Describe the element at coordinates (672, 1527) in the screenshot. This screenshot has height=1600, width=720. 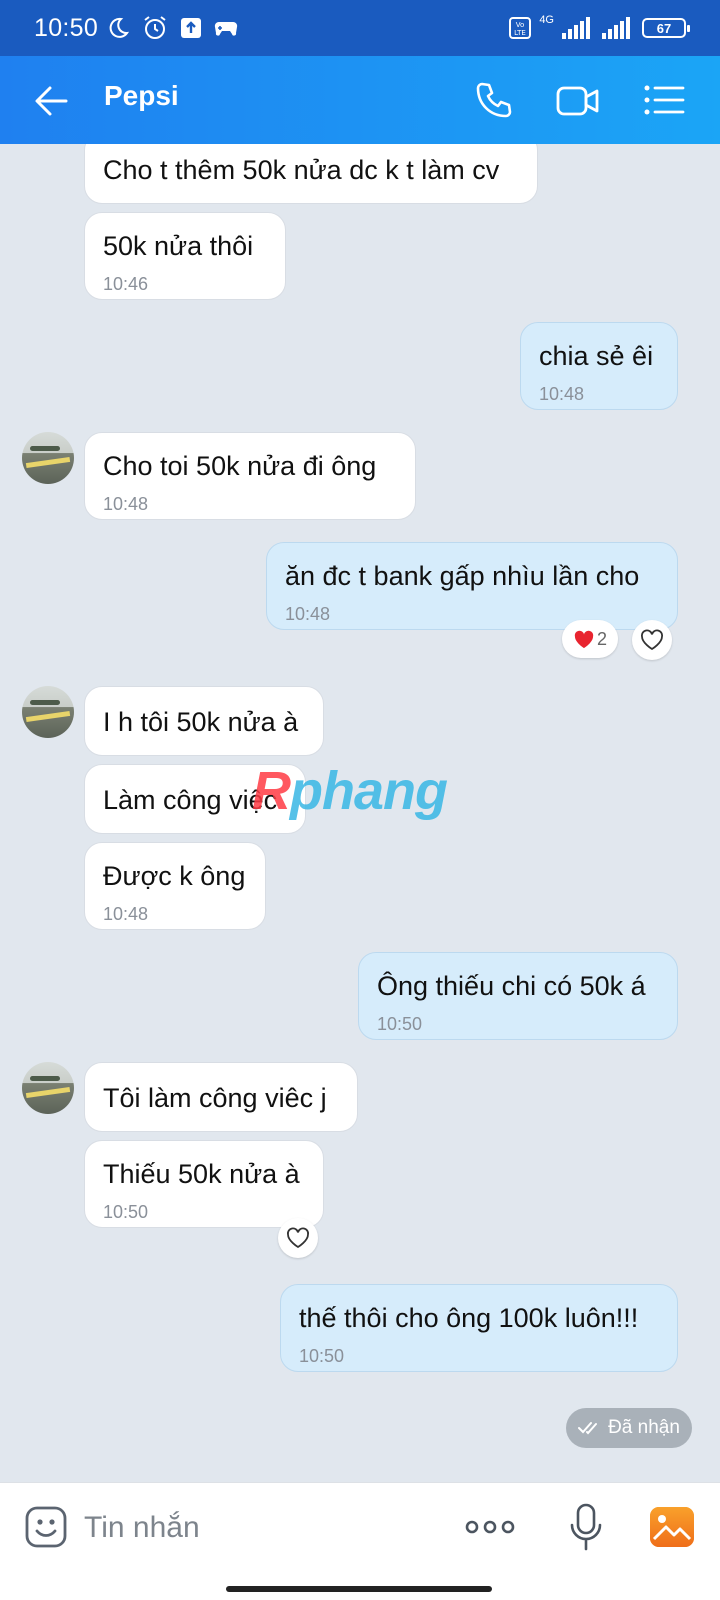
I see `image-gallery-icon` at that location.